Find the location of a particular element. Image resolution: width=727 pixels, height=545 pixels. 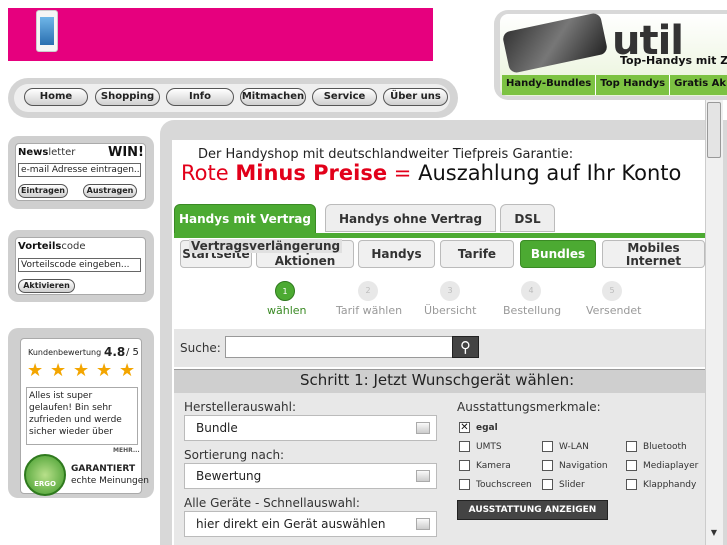

search-icon: ⚲ is located at coordinates (465, 347).